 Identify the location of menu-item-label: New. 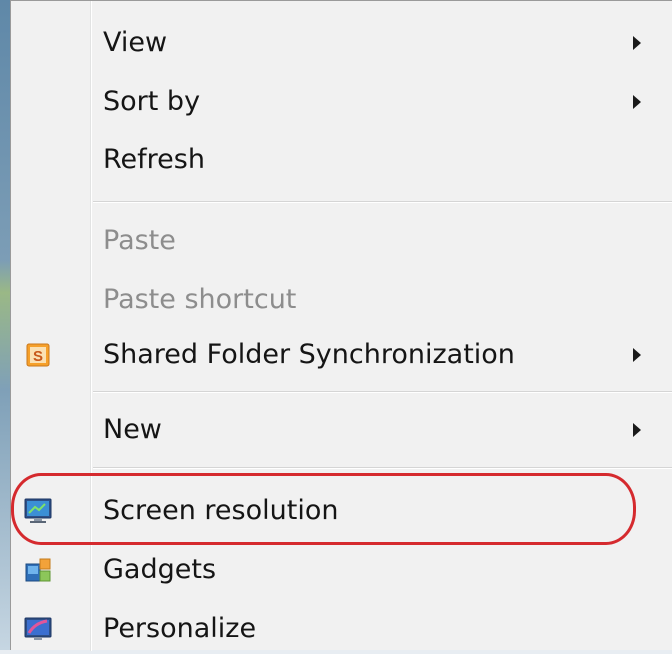
(132, 429).